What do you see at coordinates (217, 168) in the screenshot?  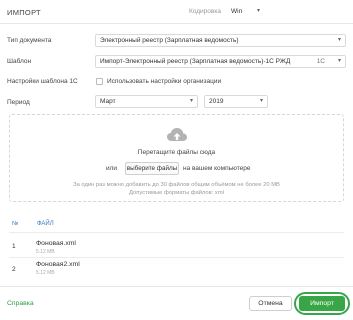 I see `on-computer-text: на вашем компьютере` at bounding box center [217, 168].